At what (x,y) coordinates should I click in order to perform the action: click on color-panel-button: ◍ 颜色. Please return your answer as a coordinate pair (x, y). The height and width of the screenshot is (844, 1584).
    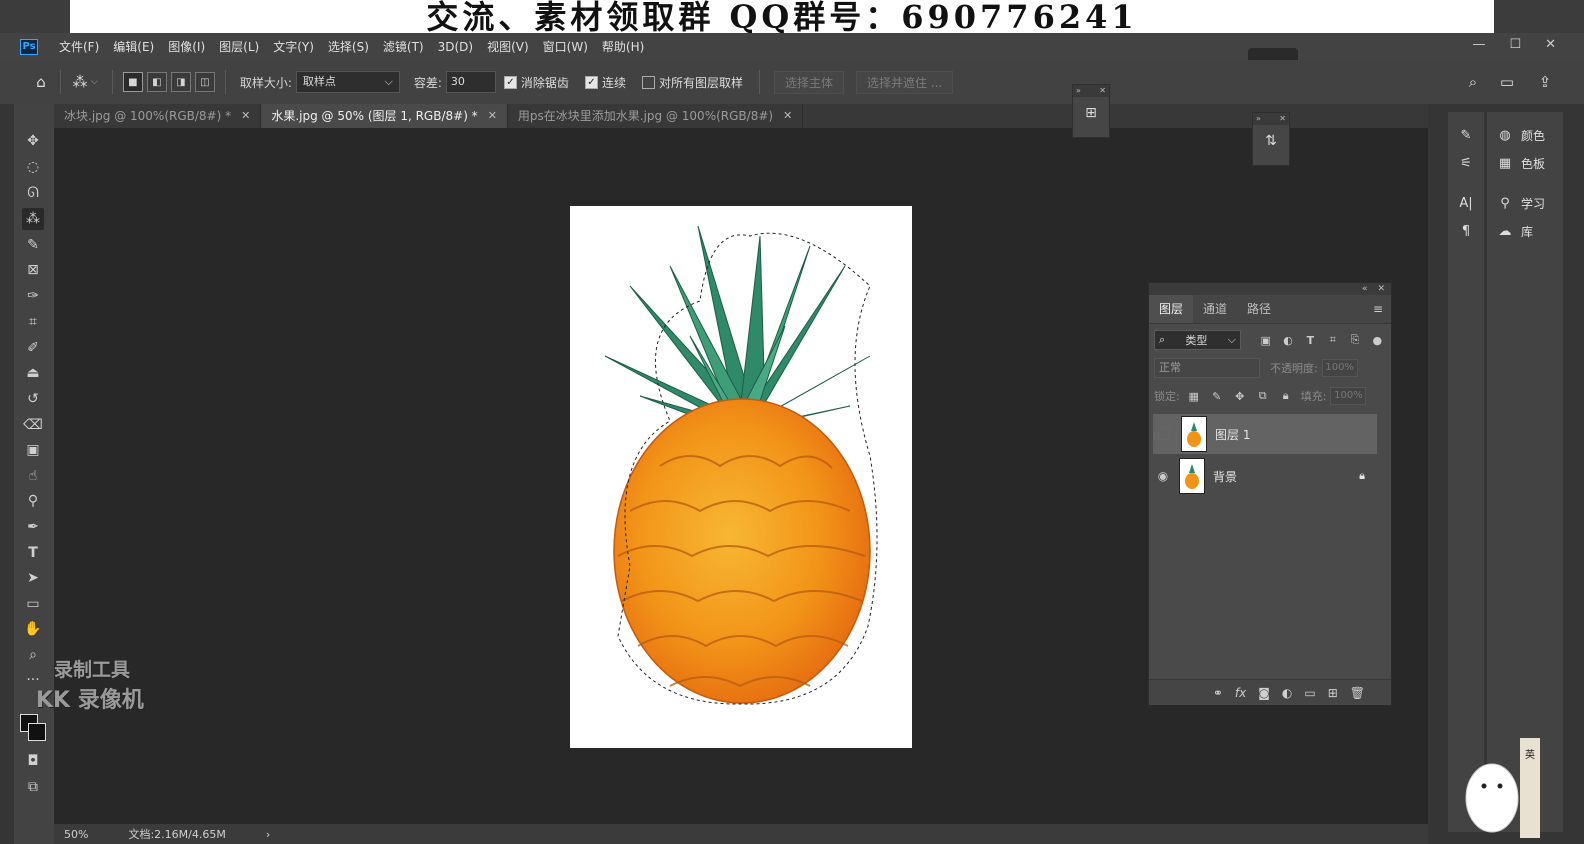
    Looking at the image, I should click on (1520, 135).